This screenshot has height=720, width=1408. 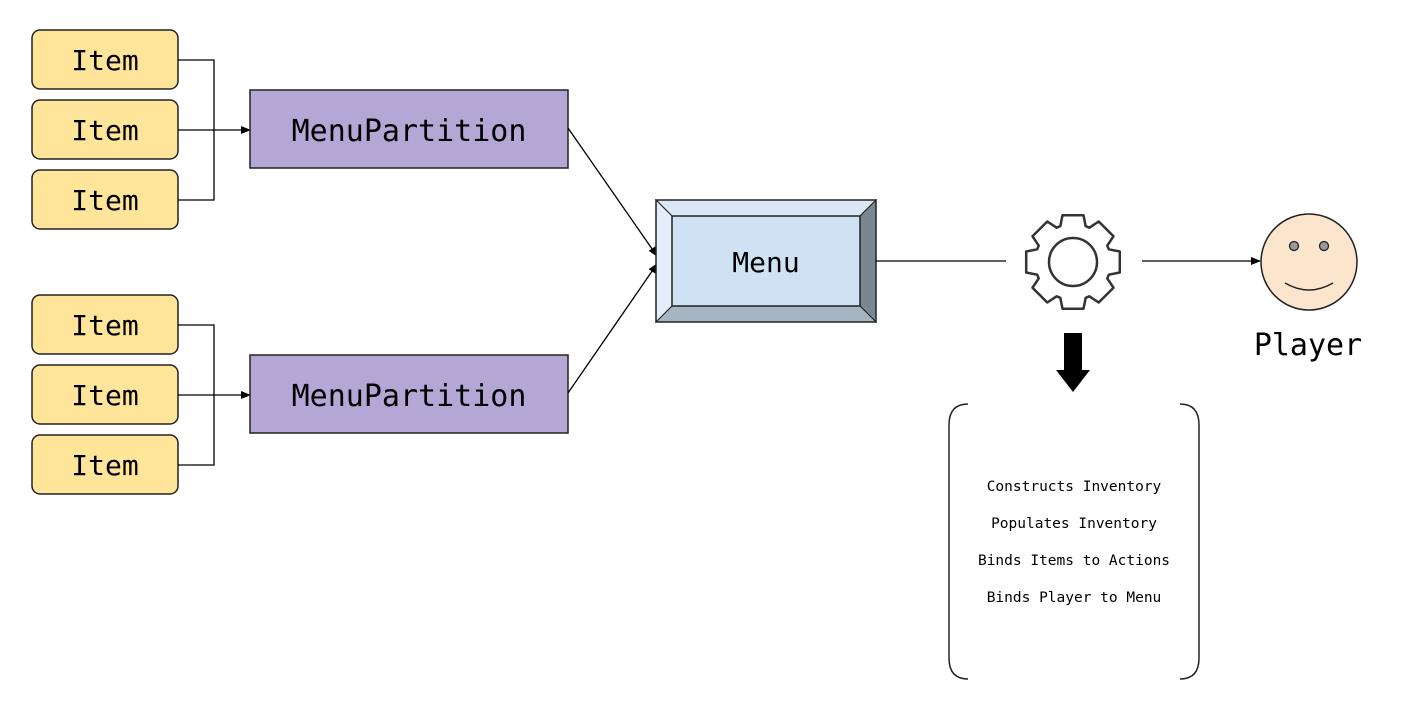 I want to click on menu-label: Menu, so click(x=765, y=262).